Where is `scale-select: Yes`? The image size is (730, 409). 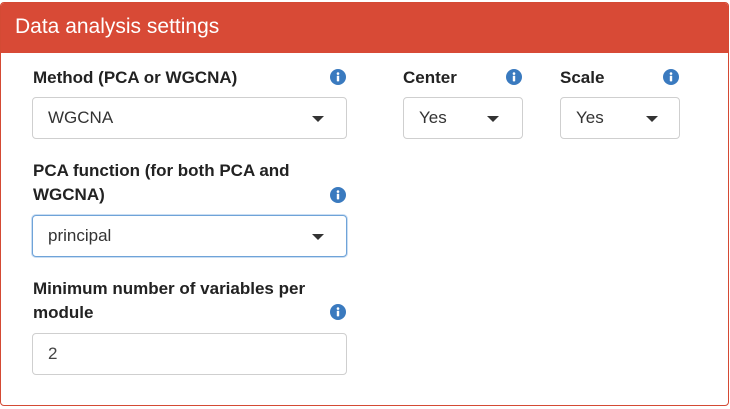 scale-select: Yes is located at coordinates (620, 118).